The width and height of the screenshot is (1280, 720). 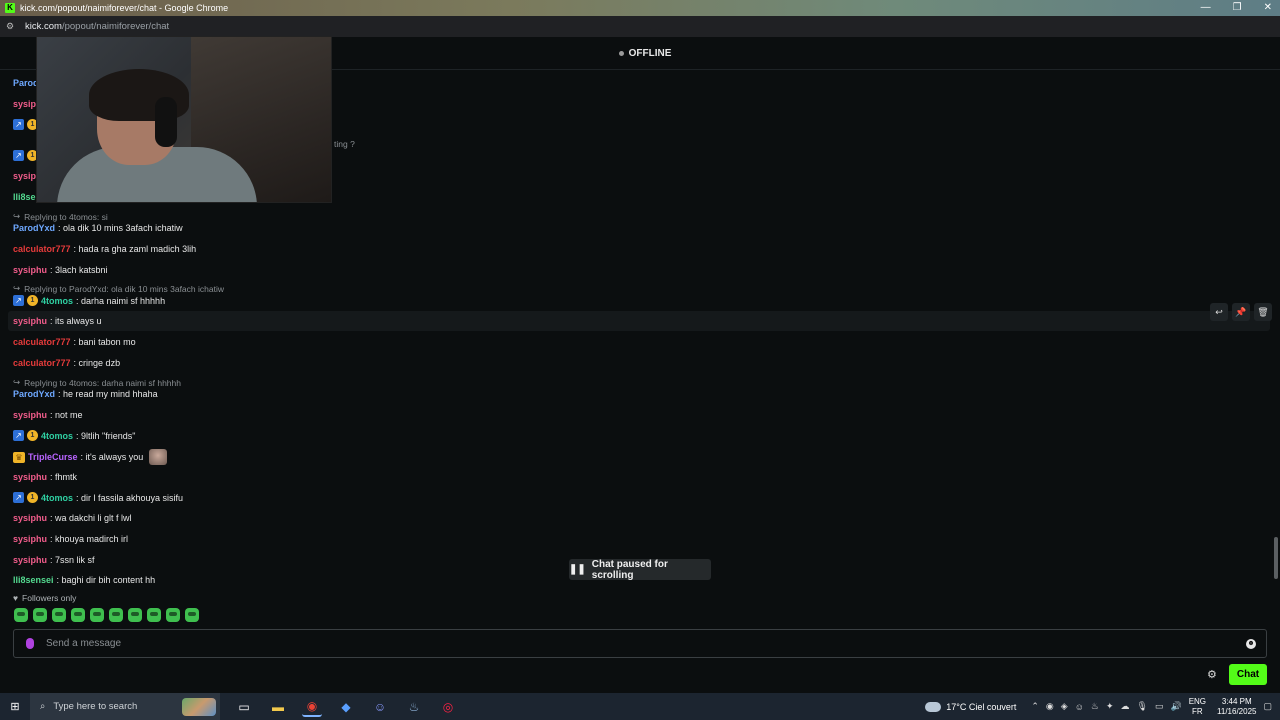 What do you see at coordinates (33, 580) in the screenshot?
I see `username: lli8sensei` at bounding box center [33, 580].